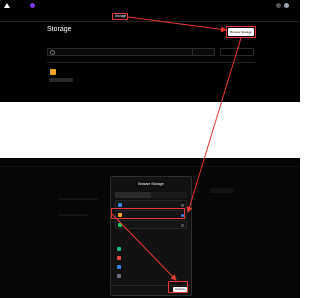  I want to click on browse-button-highlight, so click(241, 32).